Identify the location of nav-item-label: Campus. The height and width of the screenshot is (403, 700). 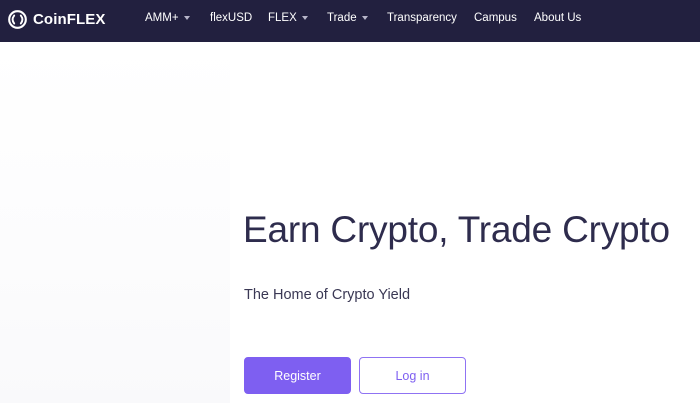
(495, 18).